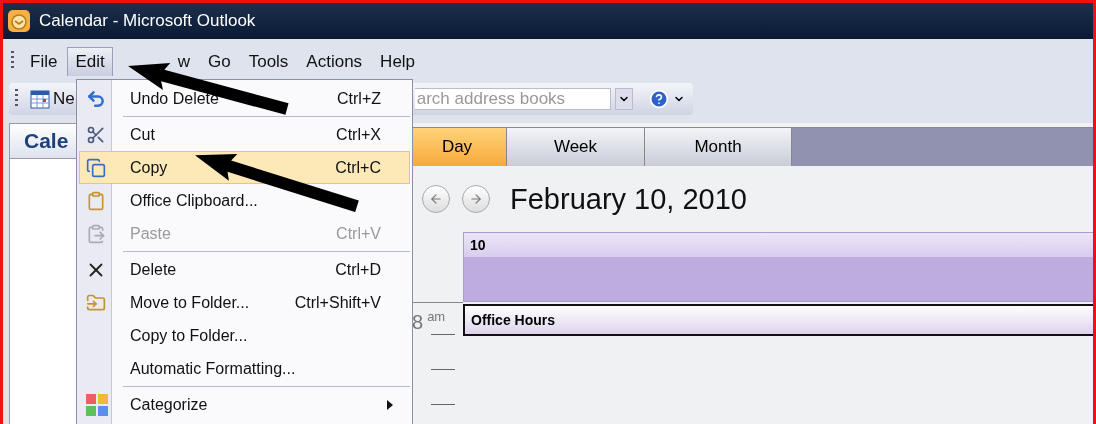 This screenshot has height=424, width=1096. What do you see at coordinates (628, 199) in the screenshot?
I see `date-heading: February 10, 2010` at bounding box center [628, 199].